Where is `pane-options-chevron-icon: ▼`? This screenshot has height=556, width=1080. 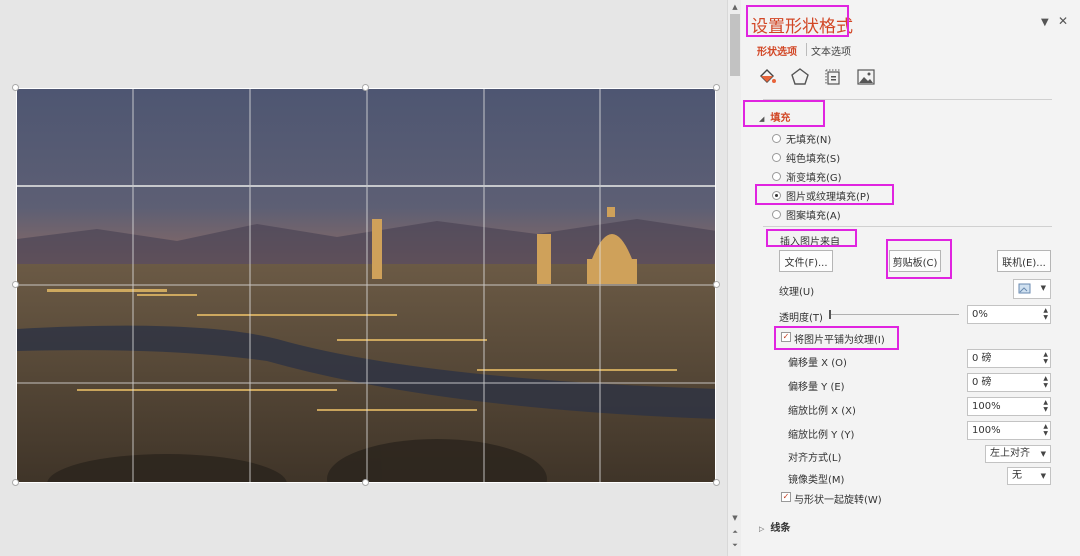
pane-options-chevron-icon: ▼ is located at coordinates (1045, 22).